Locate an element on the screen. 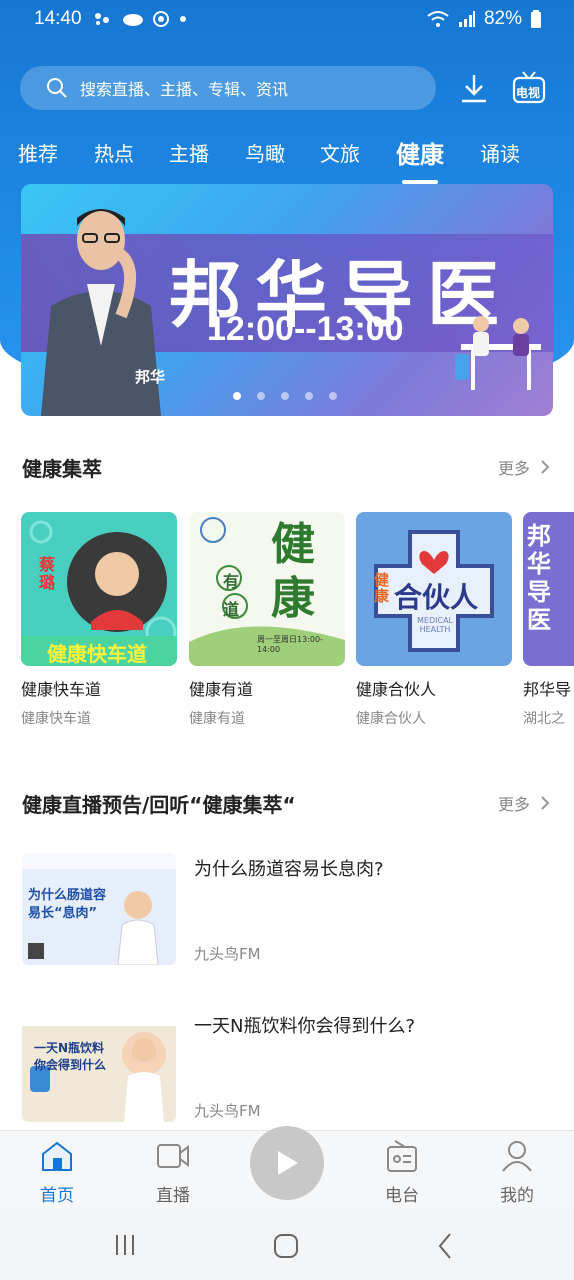 The image size is (574, 1280). card-thumbnail: 健康 合伙人 MEDICAL HEALTH is located at coordinates (434, 589).